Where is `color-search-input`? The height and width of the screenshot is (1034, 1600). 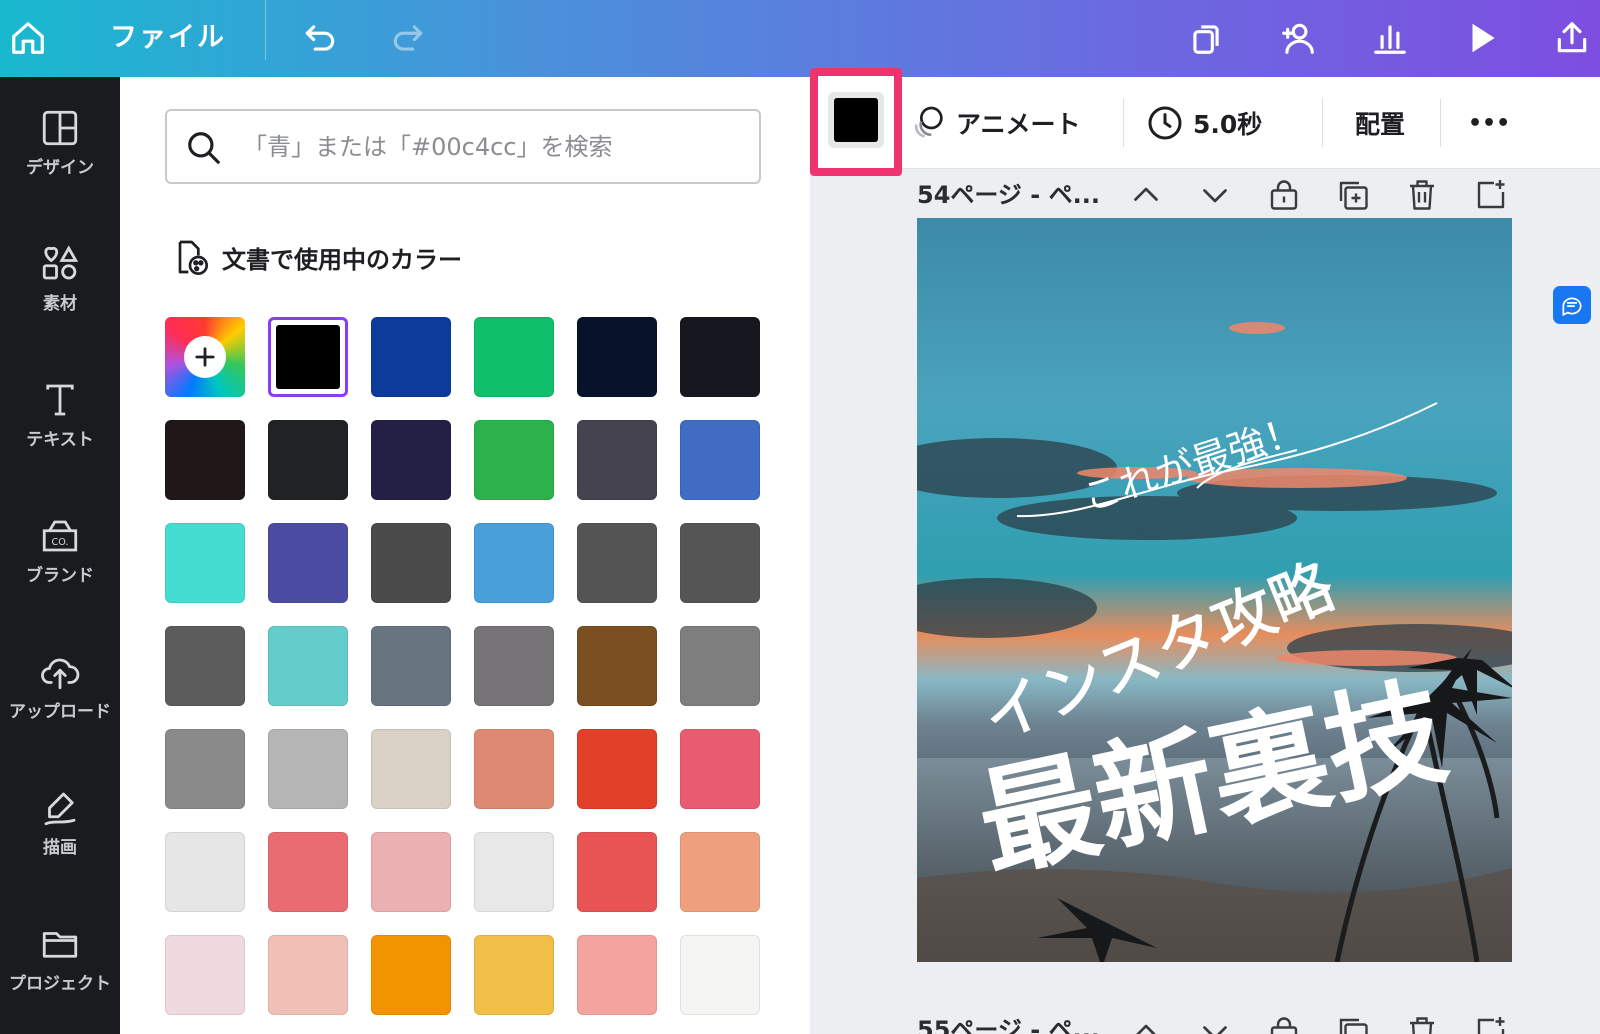 color-search-input is located at coordinates (493, 147).